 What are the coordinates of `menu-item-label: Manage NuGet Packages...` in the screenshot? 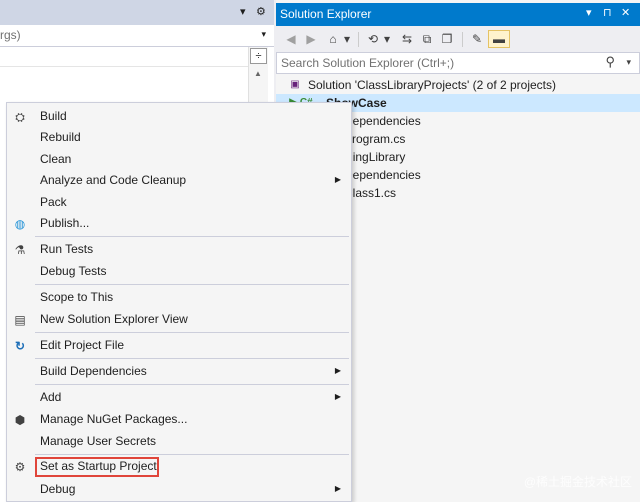 It's located at (114, 419).